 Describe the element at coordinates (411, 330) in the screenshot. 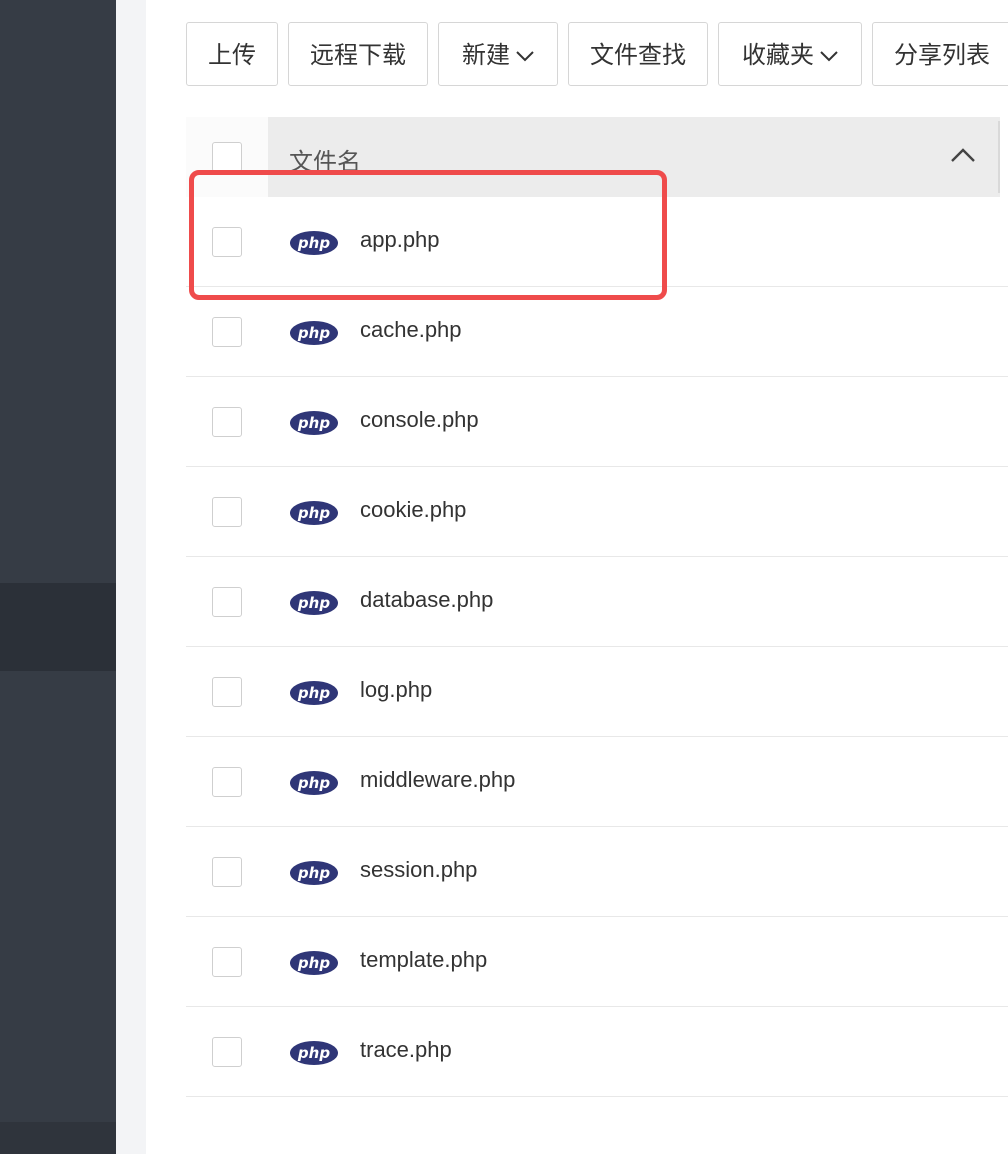

I see `file-name: cache.php` at that location.